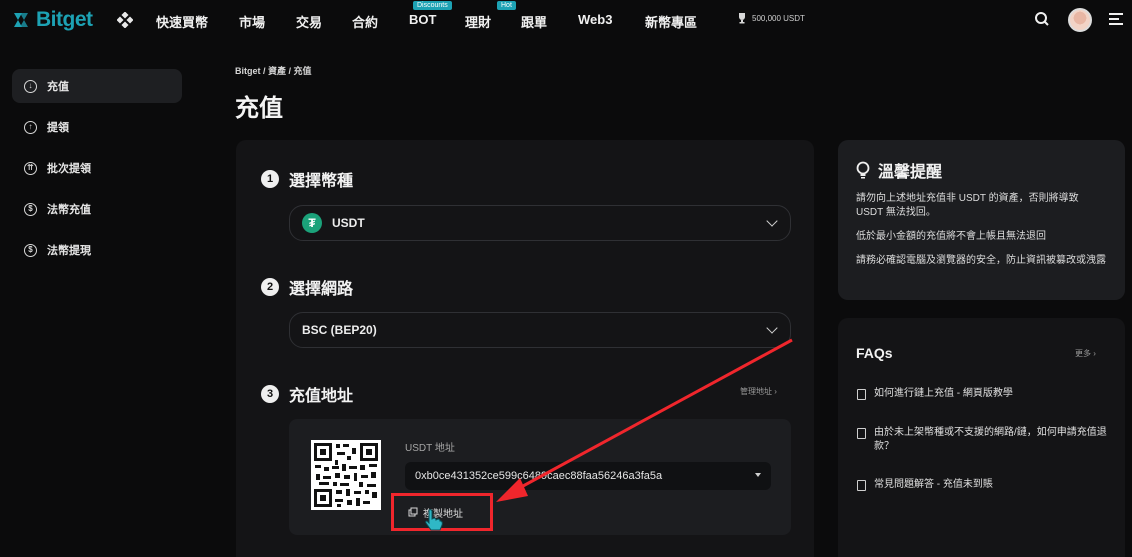  What do you see at coordinates (64, 19) in the screenshot?
I see `brand-name: Bitget` at bounding box center [64, 19].